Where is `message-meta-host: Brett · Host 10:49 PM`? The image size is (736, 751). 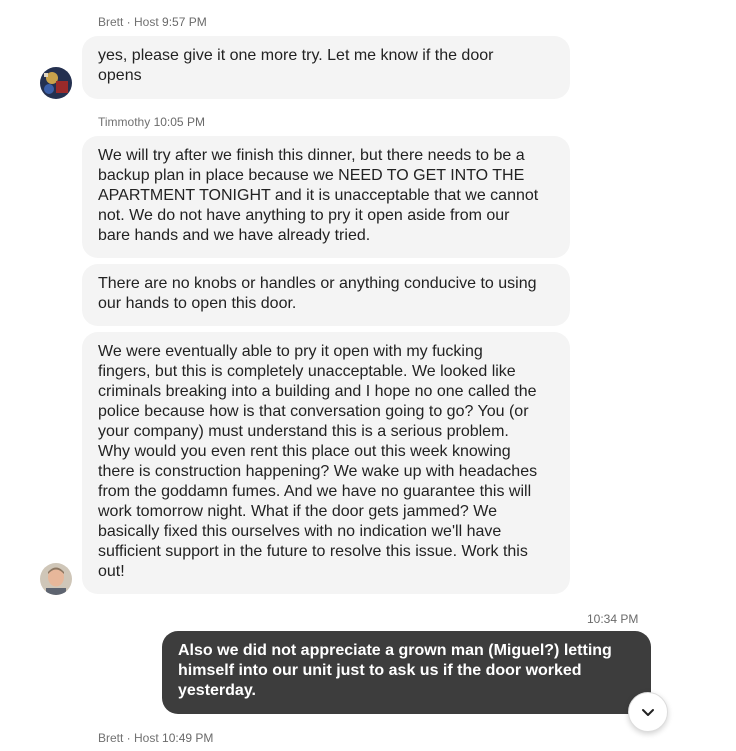
message-meta-host: Brett · Host 10:49 PM is located at coordinates (155, 738).